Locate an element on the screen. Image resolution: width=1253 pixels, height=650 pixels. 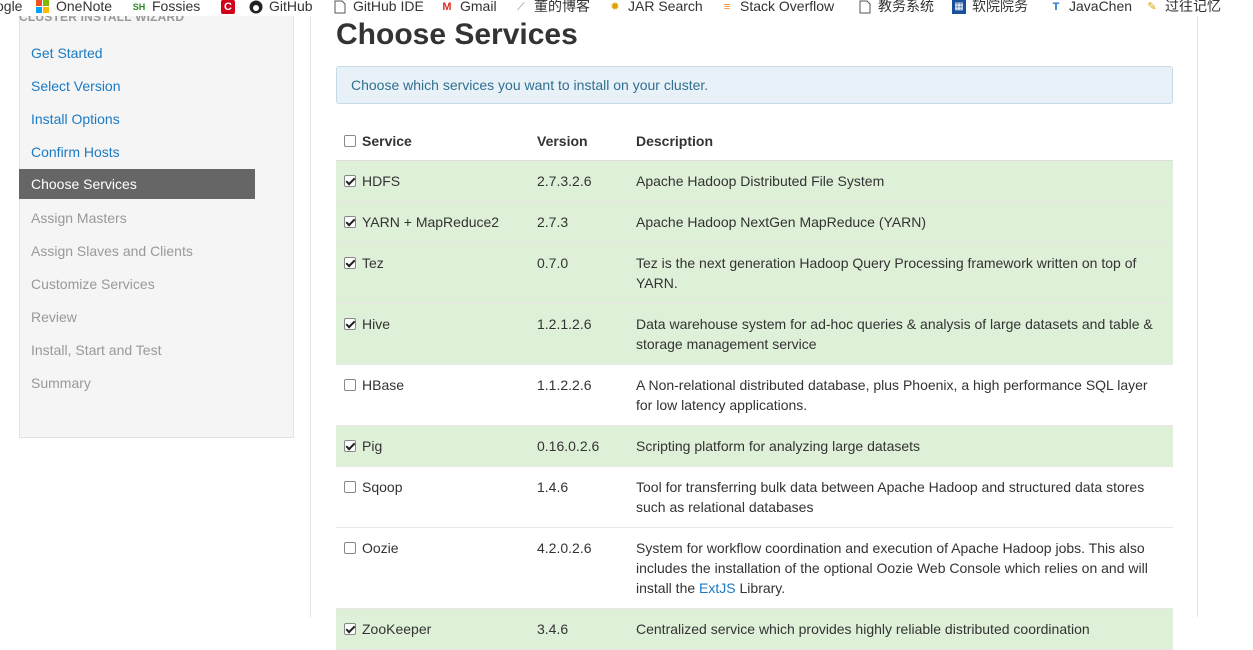
service-version: 3.4.6 is located at coordinates (586, 629).